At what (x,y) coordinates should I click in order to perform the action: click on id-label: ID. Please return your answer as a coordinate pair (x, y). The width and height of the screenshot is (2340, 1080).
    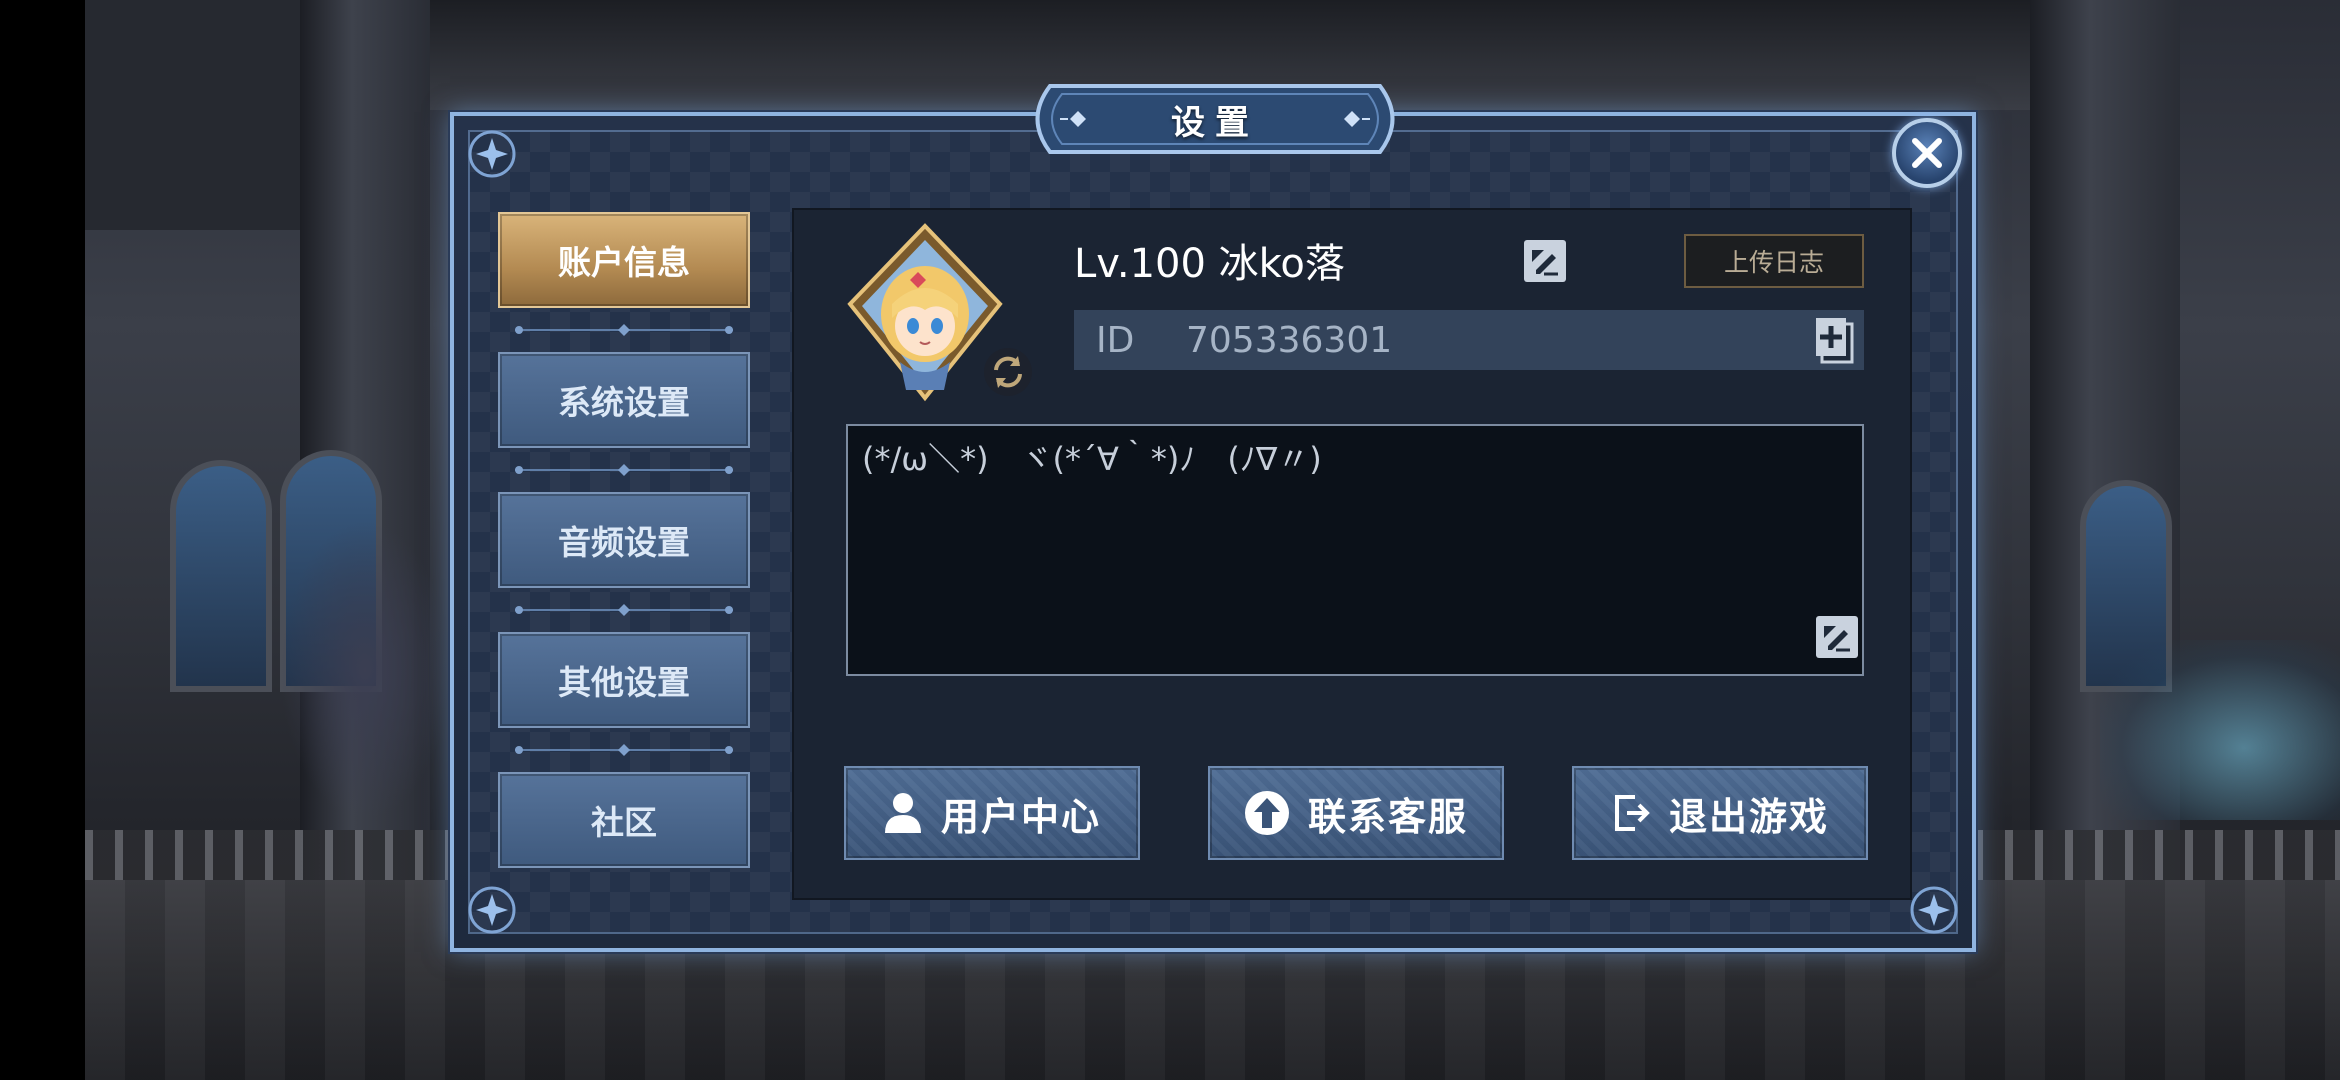
    Looking at the image, I should click on (1115, 340).